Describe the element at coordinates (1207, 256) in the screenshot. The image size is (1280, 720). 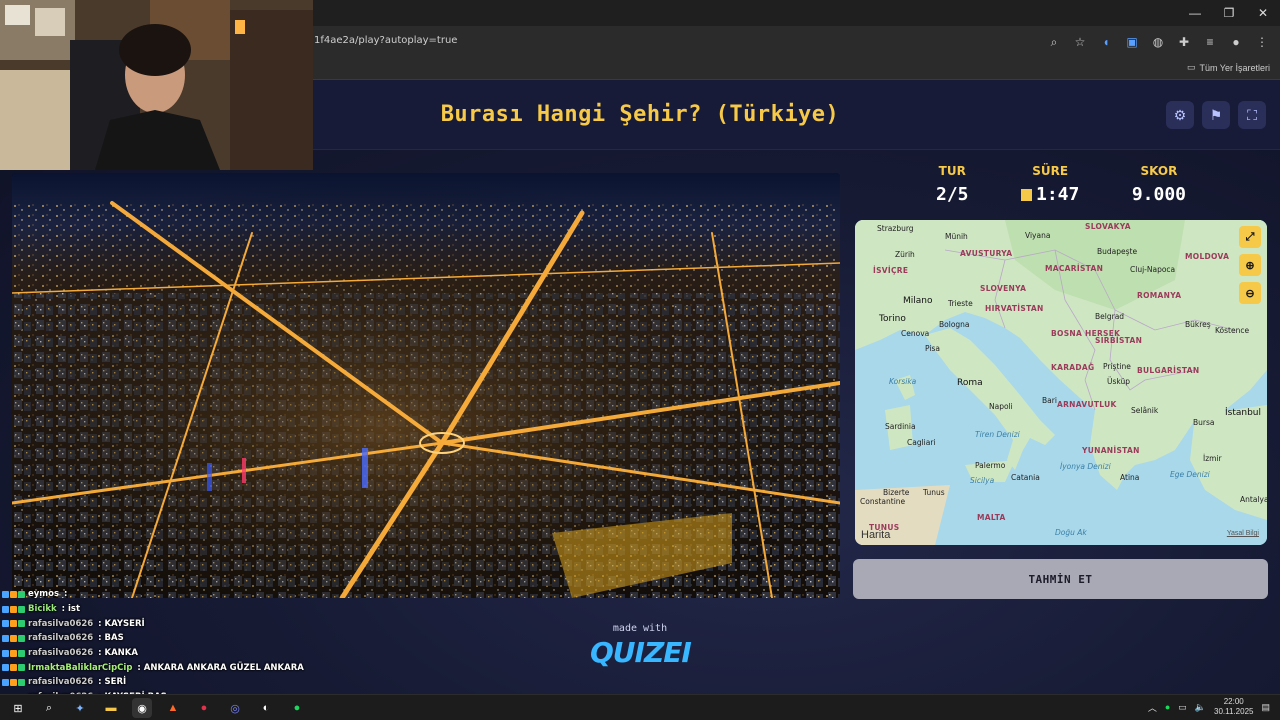
I see `map-label: MOLDOVA` at that location.